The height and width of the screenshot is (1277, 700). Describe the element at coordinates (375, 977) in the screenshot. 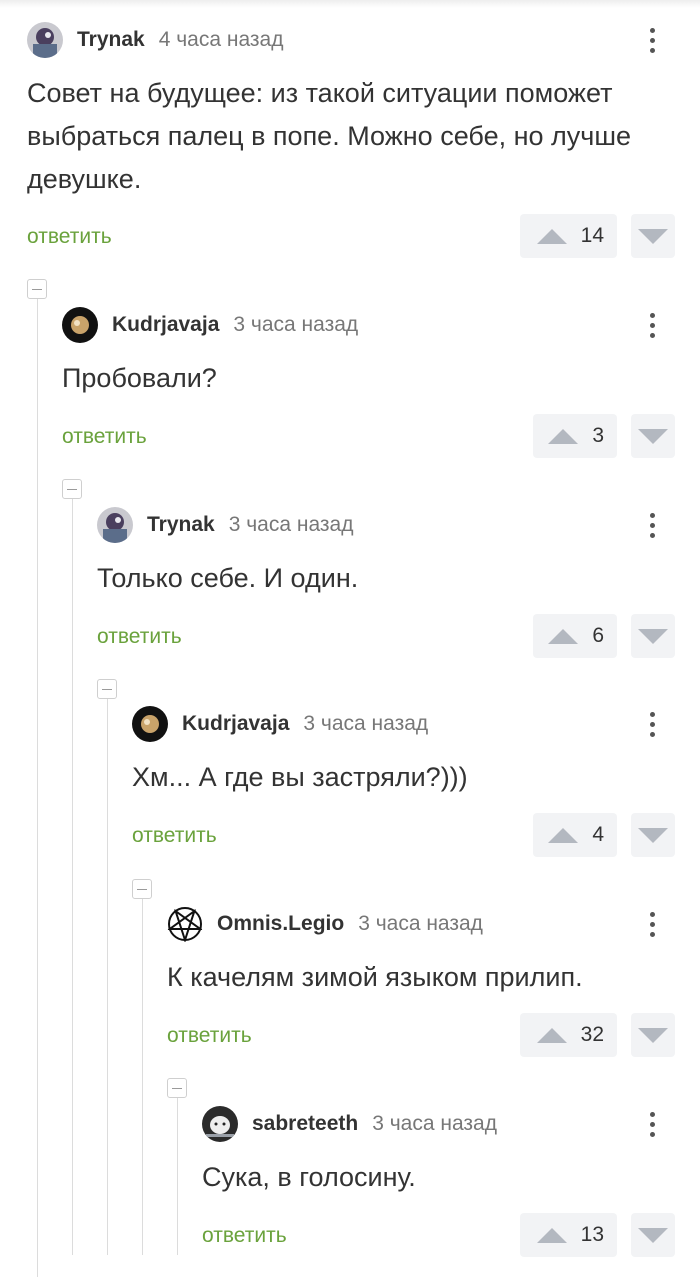

I see `comment-text: К качелям зимой языком прилип.` at that location.